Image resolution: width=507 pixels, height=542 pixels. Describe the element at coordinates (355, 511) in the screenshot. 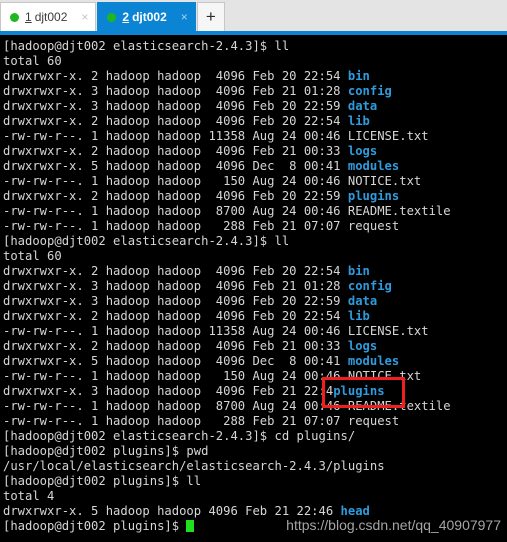

I see `directory-name: head` at that location.